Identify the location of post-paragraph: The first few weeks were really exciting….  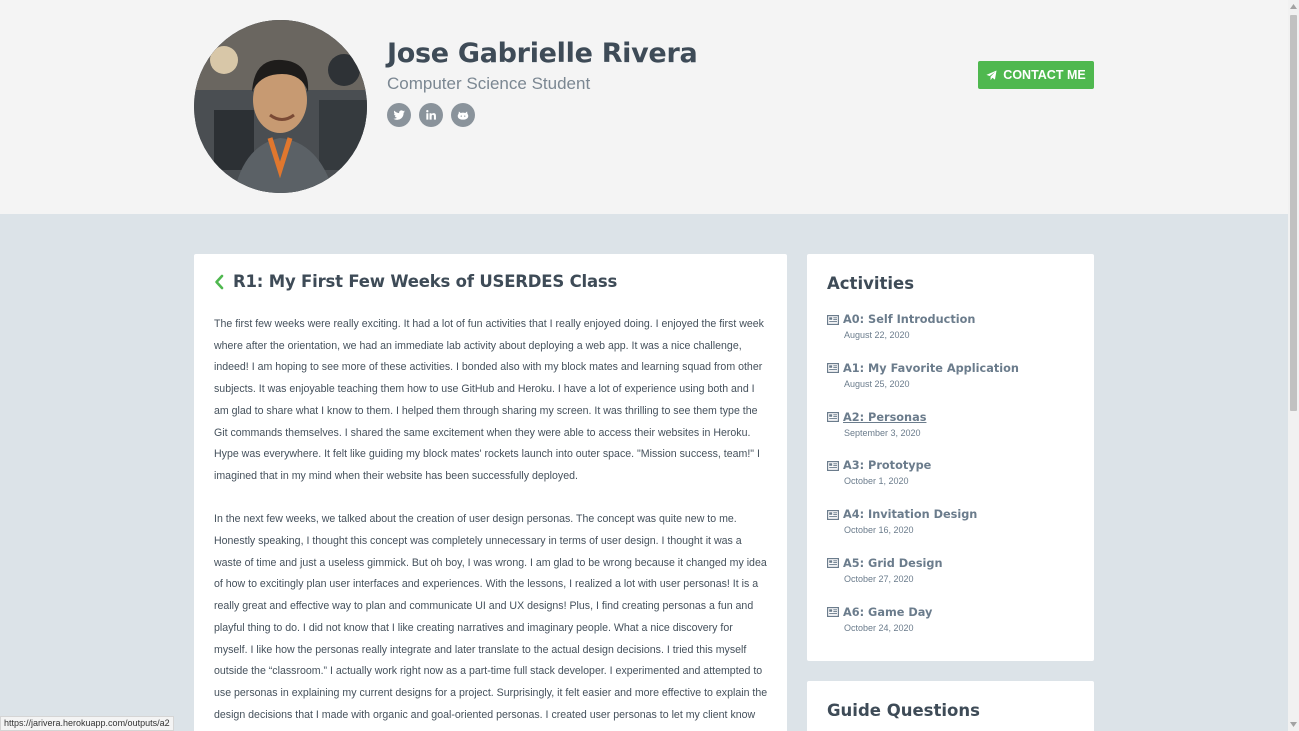
(489, 400).